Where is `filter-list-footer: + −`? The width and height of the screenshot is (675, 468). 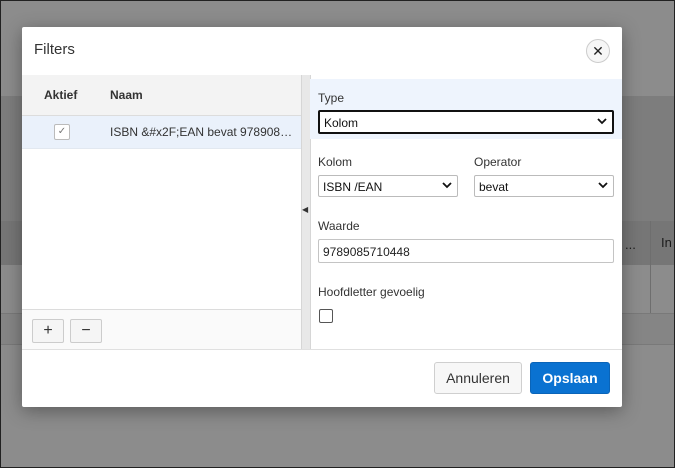 filter-list-footer: + − is located at coordinates (161, 329).